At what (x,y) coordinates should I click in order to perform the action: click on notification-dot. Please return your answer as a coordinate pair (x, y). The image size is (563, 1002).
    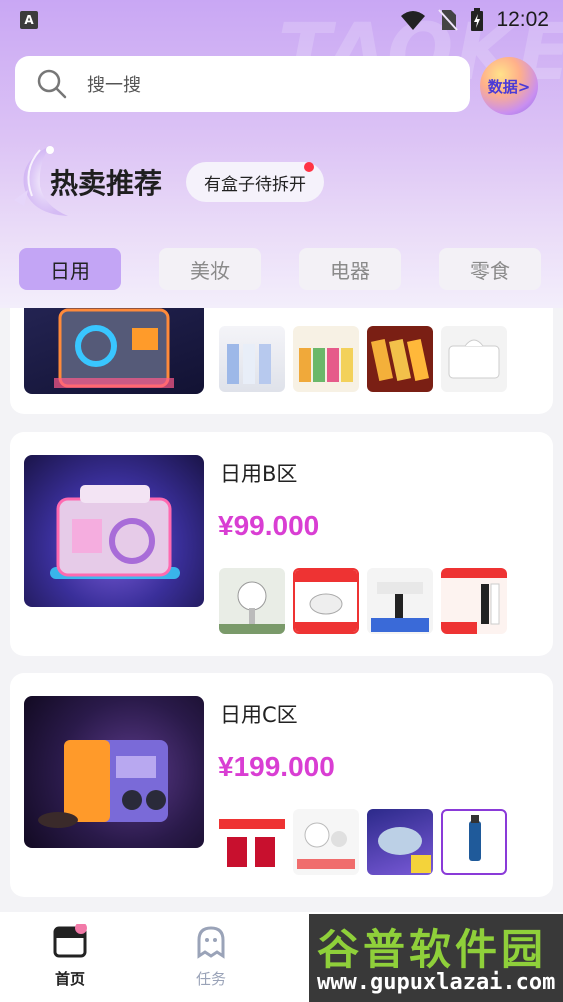
    Looking at the image, I should click on (309, 167).